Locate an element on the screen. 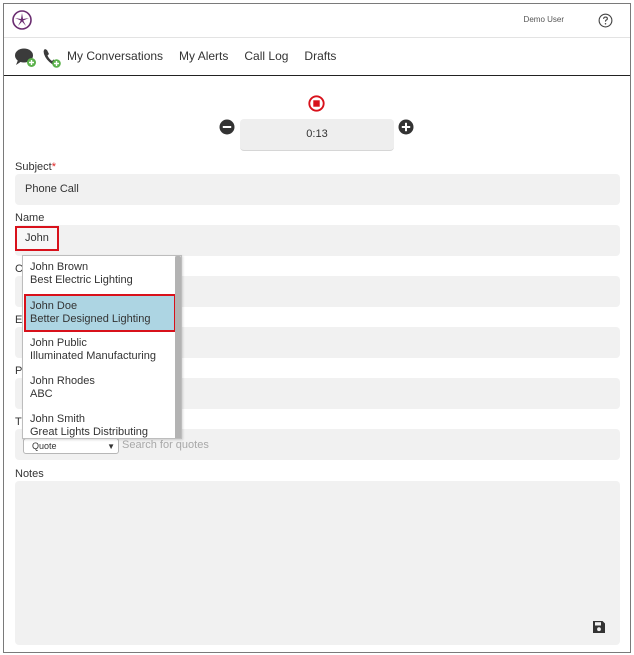 This screenshot has height=655, width=634. scrollbar-thumb is located at coordinates (178, 347).